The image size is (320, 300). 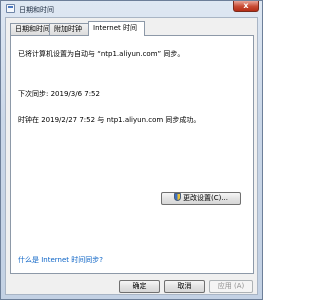 What do you see at coordinates (116, 28) in the screenshot?
I see `tab-internet-time: Internet 时间` at bounding box center [116, 28].